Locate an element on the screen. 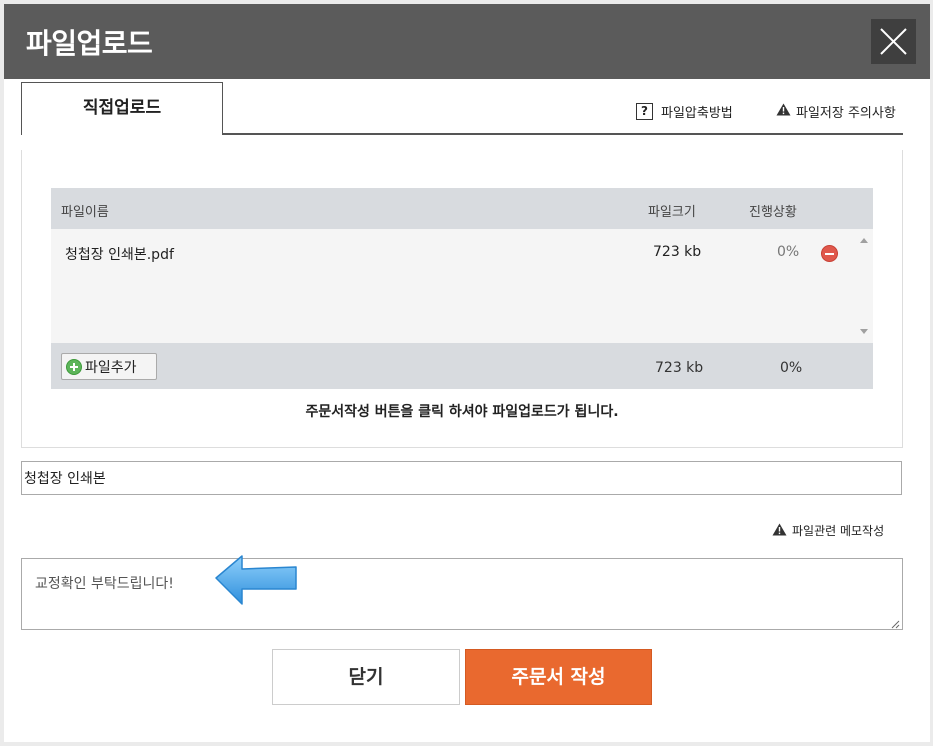  dialog-title: 파일업로드 is located at coordinates (89, 43).